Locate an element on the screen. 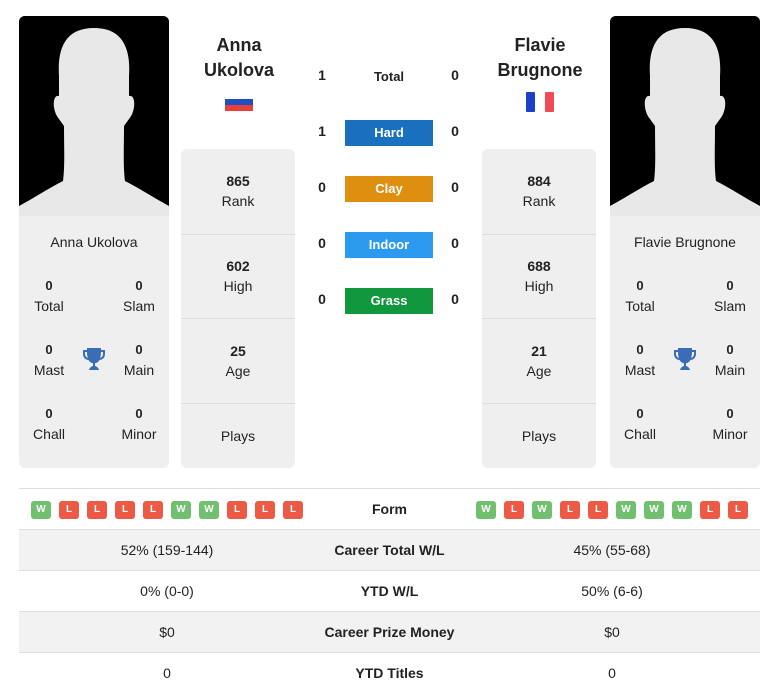  prize-label: Career Prize Money is located at coordinates (389, 632).